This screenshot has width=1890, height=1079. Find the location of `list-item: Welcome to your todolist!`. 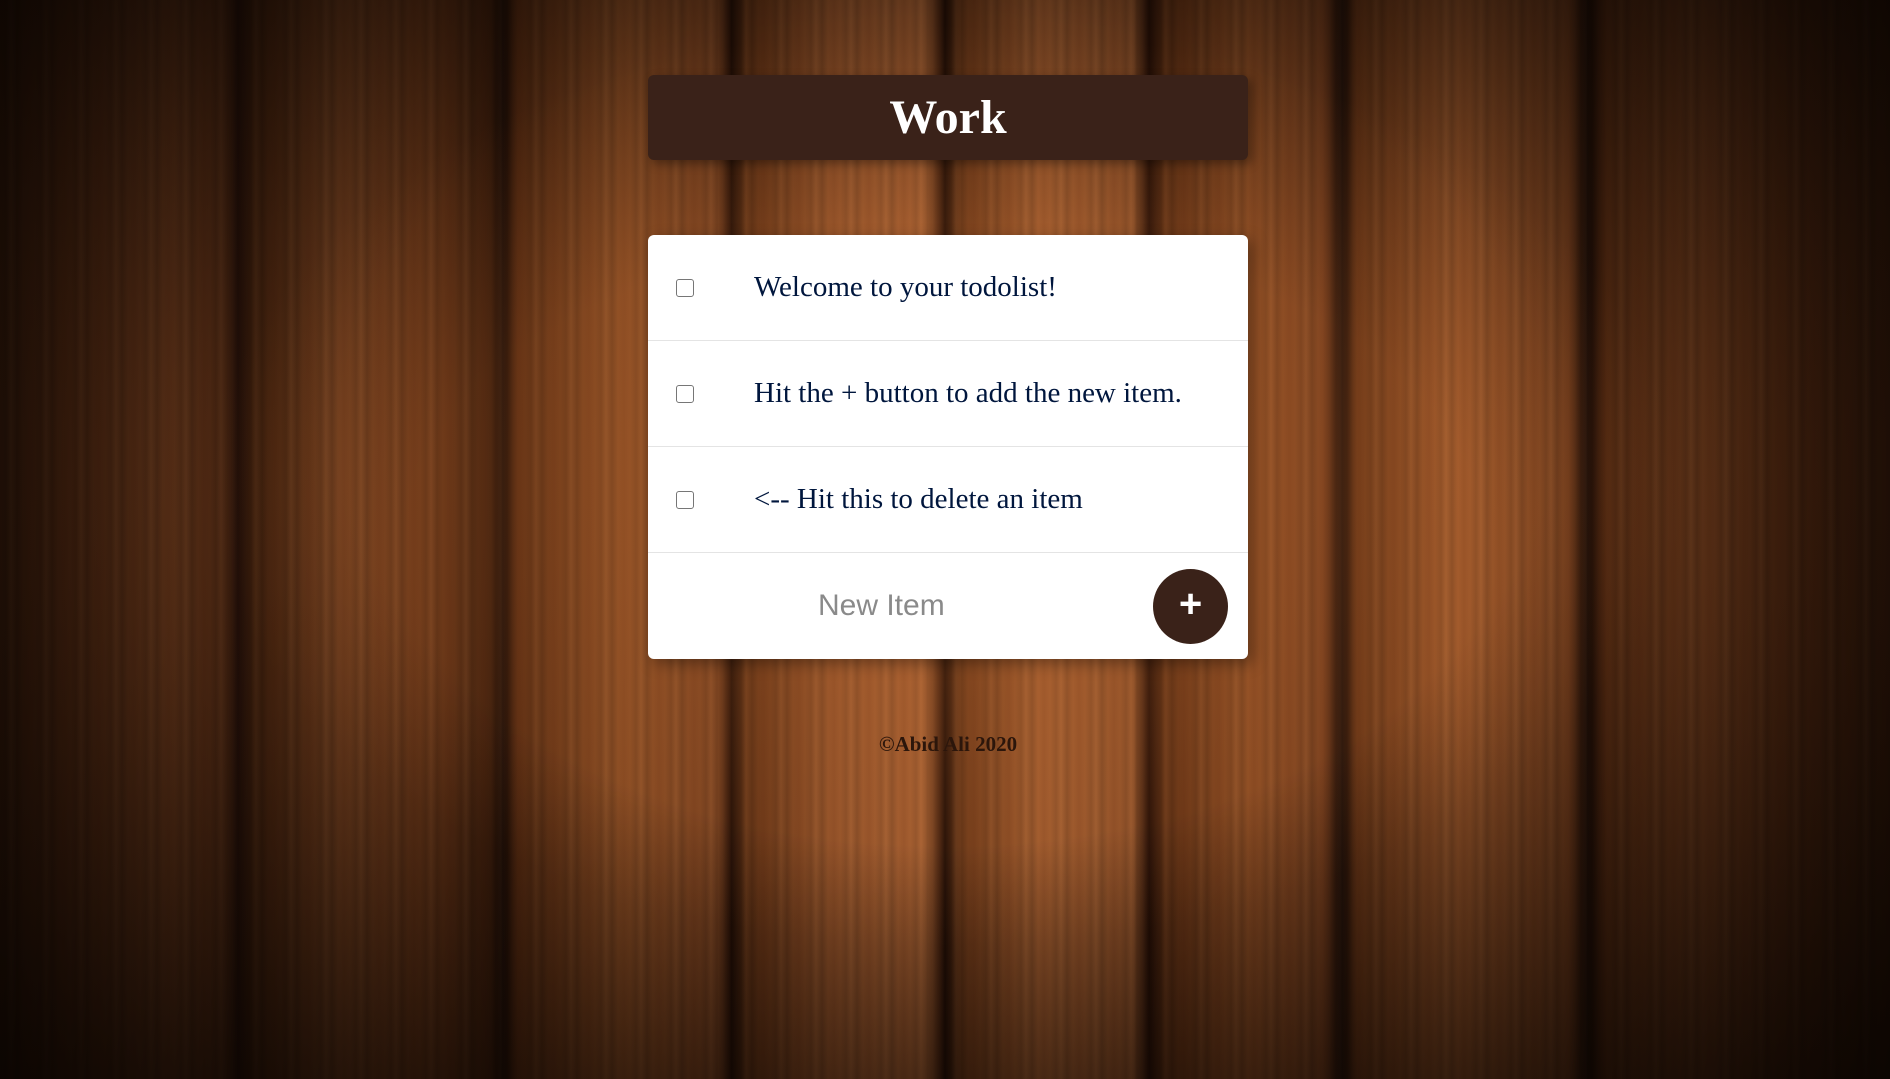

list-item: Welcome to your todolist! is located at coordinates (948, 288).